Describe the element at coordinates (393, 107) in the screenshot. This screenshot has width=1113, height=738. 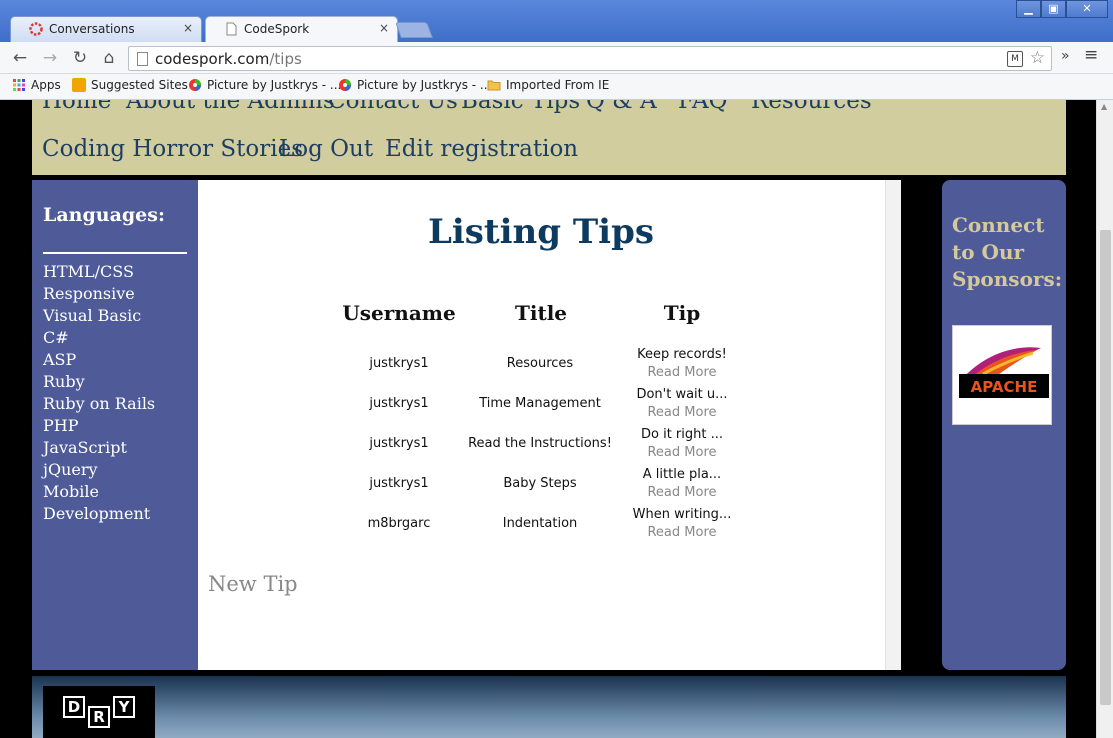
I see `nav-contact-us: Contact Us` at that location.